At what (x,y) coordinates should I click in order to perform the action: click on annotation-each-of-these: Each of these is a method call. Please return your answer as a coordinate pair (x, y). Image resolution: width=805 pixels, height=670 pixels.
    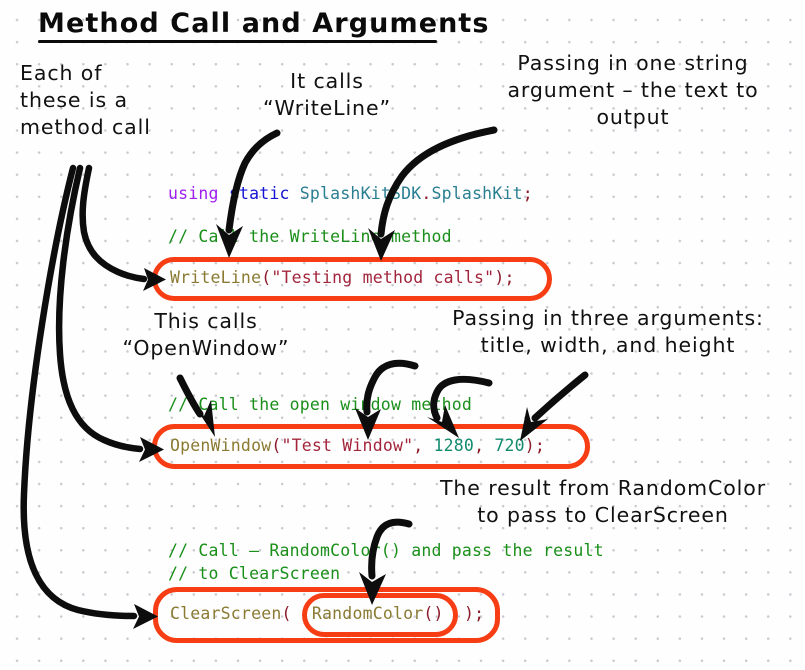
    Looking at the image, I should click on (85, 100).